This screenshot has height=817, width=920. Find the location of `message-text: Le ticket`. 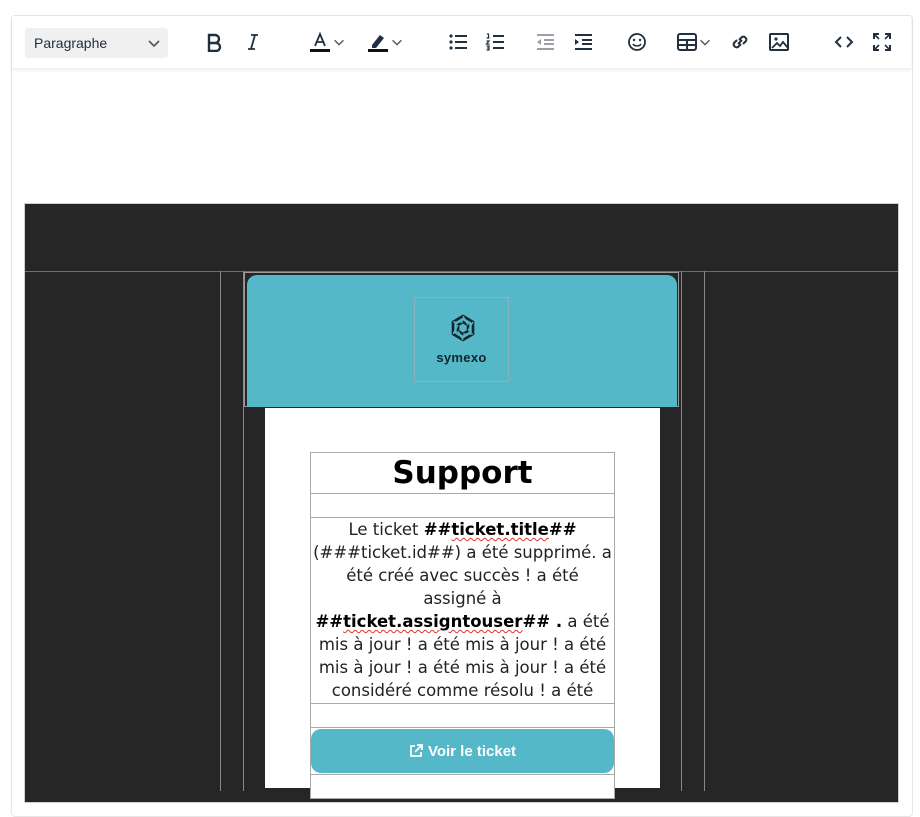

message-text: Le ticket is located at coordinates (386, 529).